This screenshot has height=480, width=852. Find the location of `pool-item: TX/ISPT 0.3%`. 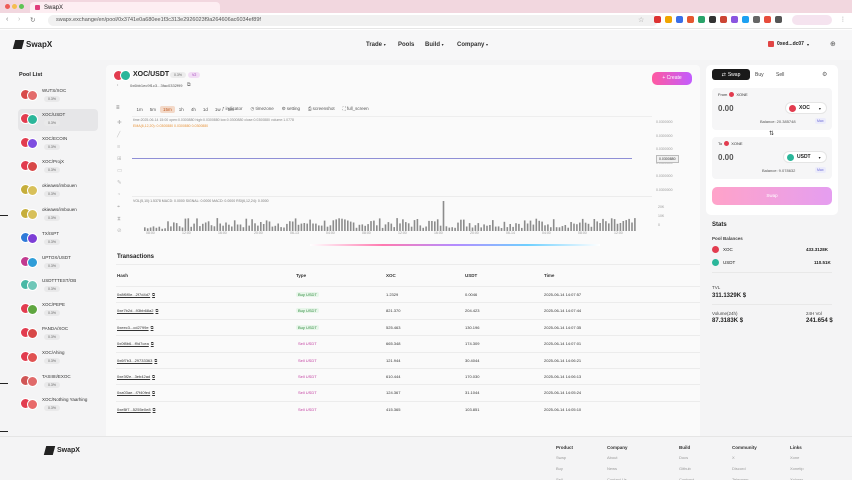

pool-item: TX/ISPT 0.3% is located at coordinates (58, 239).